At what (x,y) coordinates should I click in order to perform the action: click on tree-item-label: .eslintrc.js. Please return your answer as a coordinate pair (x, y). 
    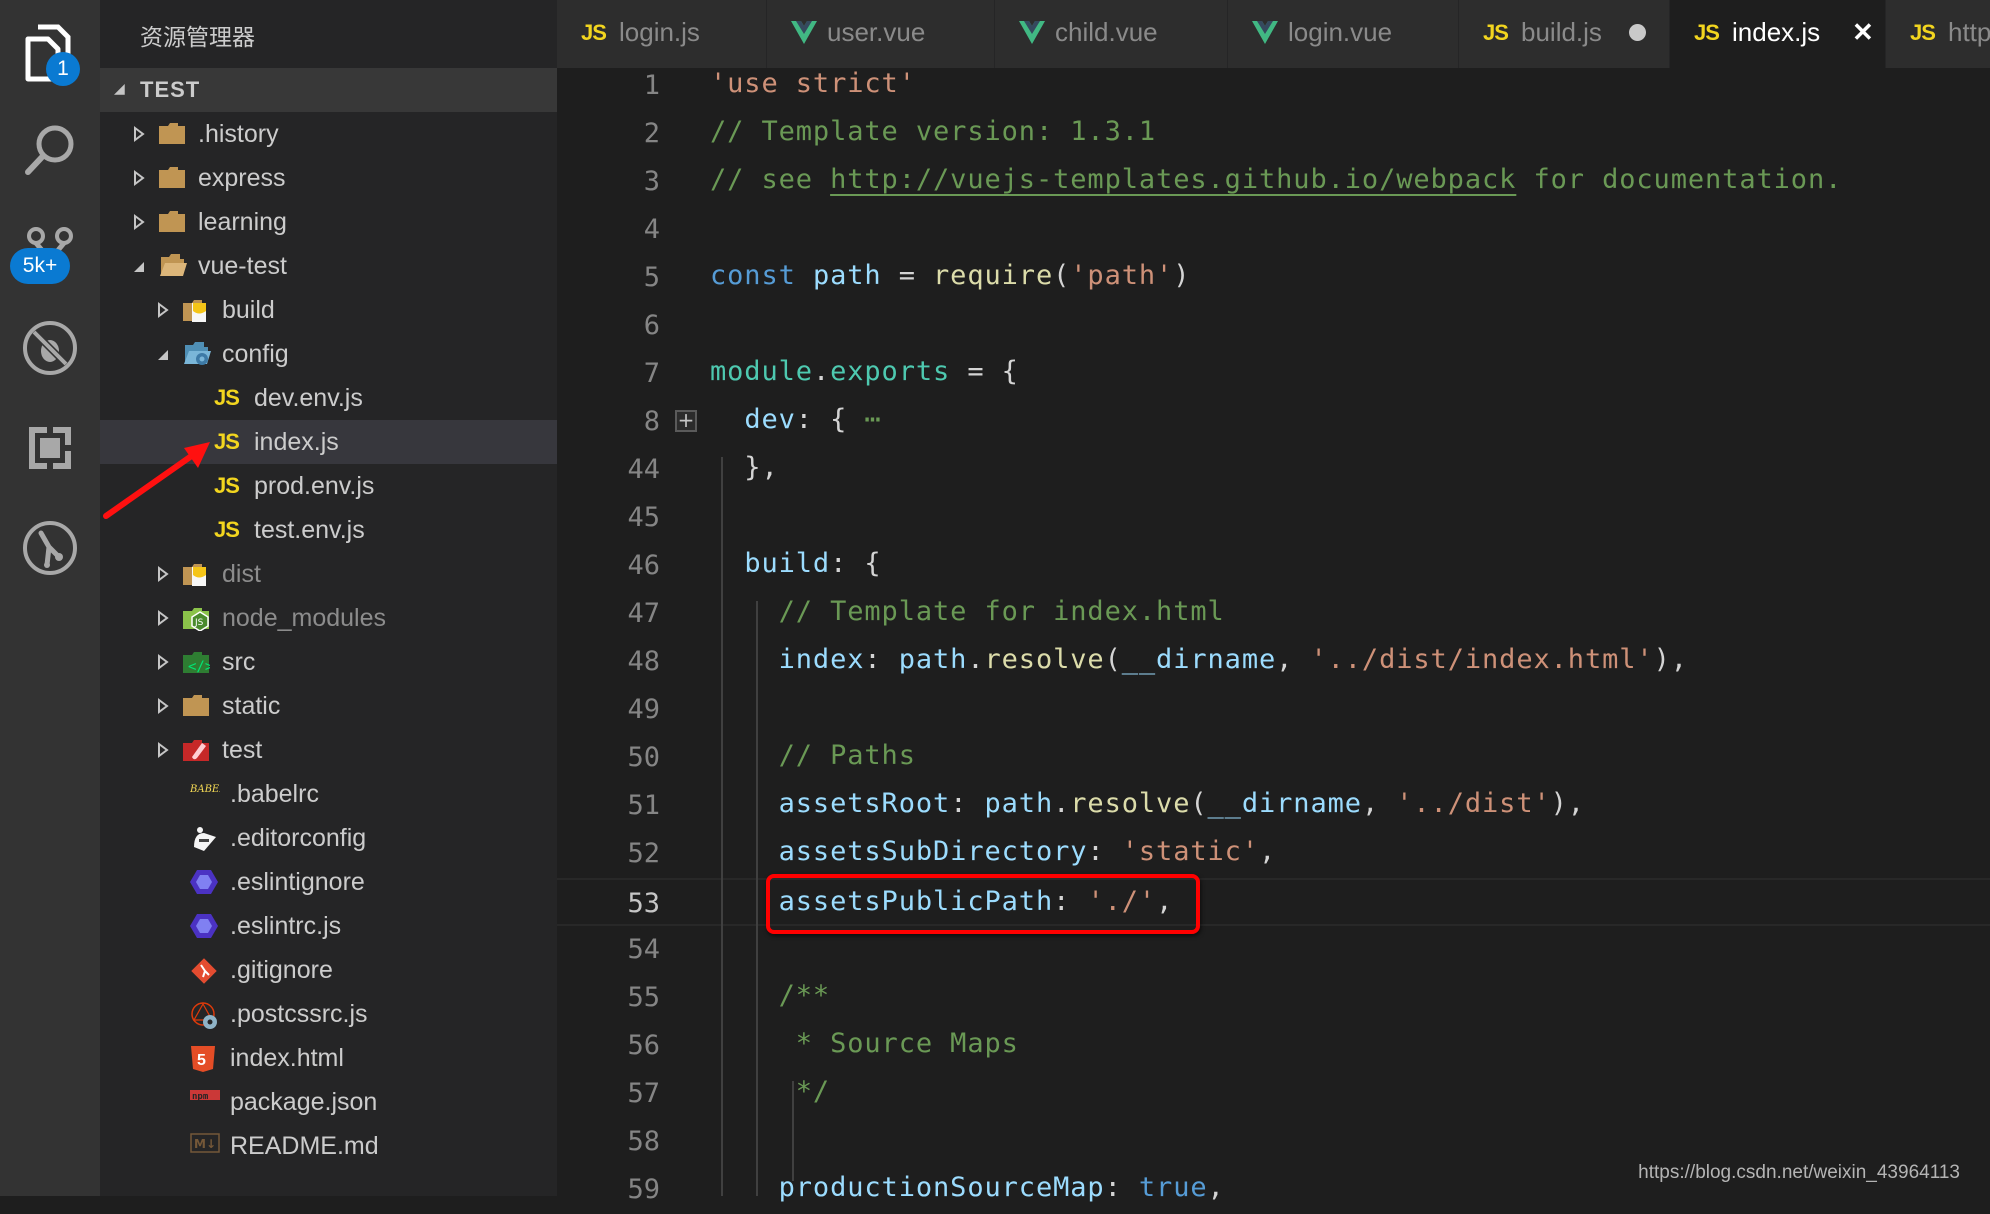
    Looking at the image, I should click on (286, 926).